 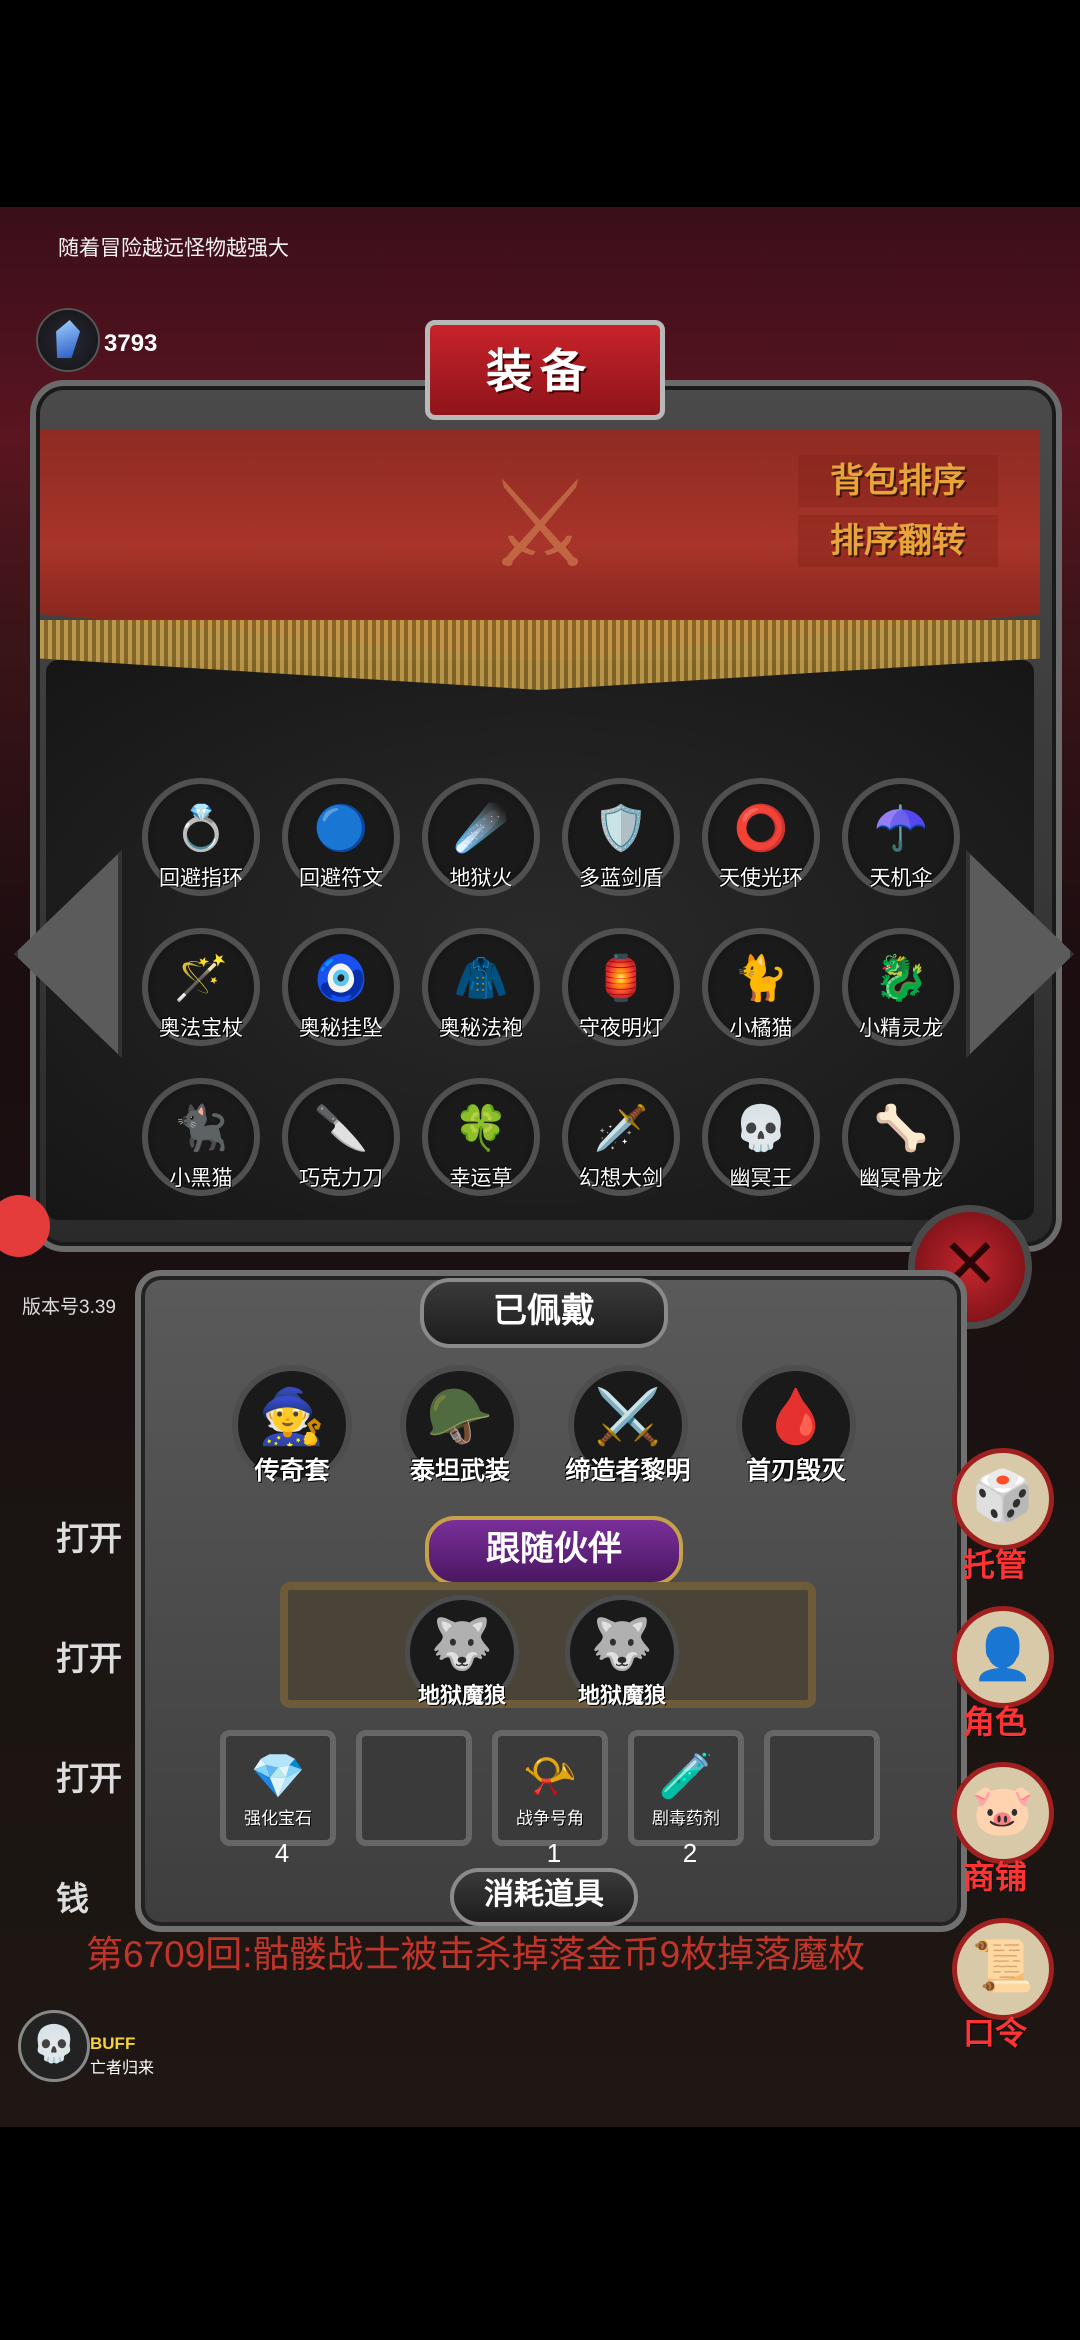 I want to click on item-label: 奥秘挂坠, so click(x=341, y=1028).